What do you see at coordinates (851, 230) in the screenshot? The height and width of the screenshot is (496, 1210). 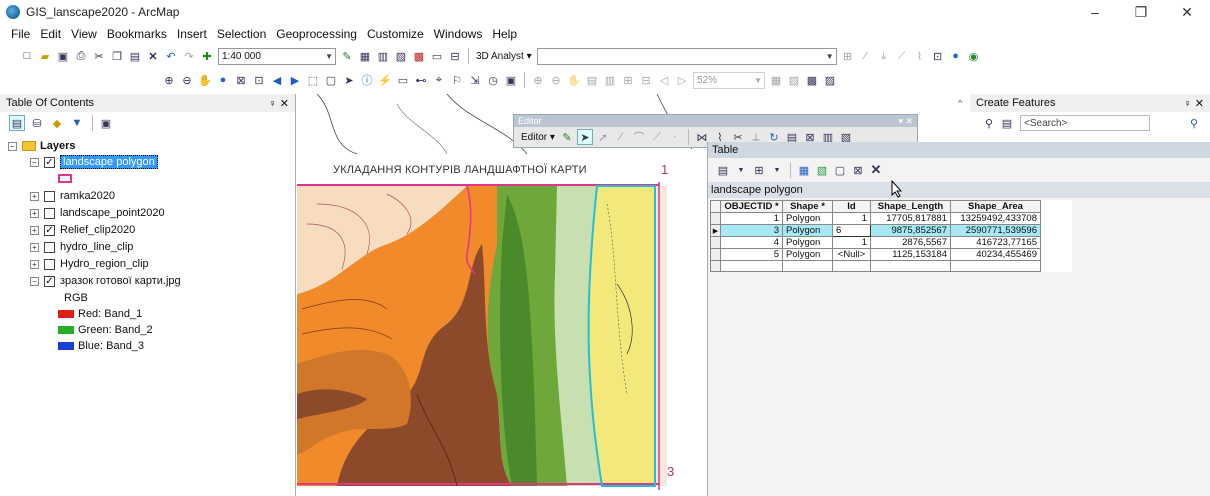 I see `table-cell-editing: 6` at bounding box center [851, 230].